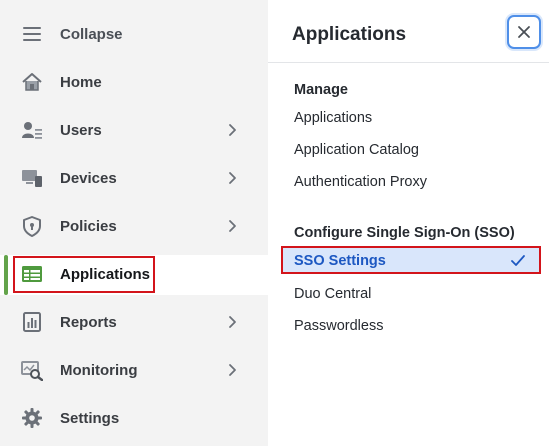 This screenshot has width=549, height=446. What do you see at coordinates (32, 418) in the screenshot?
I see `gear-icon` at bounding box center [32, 418].